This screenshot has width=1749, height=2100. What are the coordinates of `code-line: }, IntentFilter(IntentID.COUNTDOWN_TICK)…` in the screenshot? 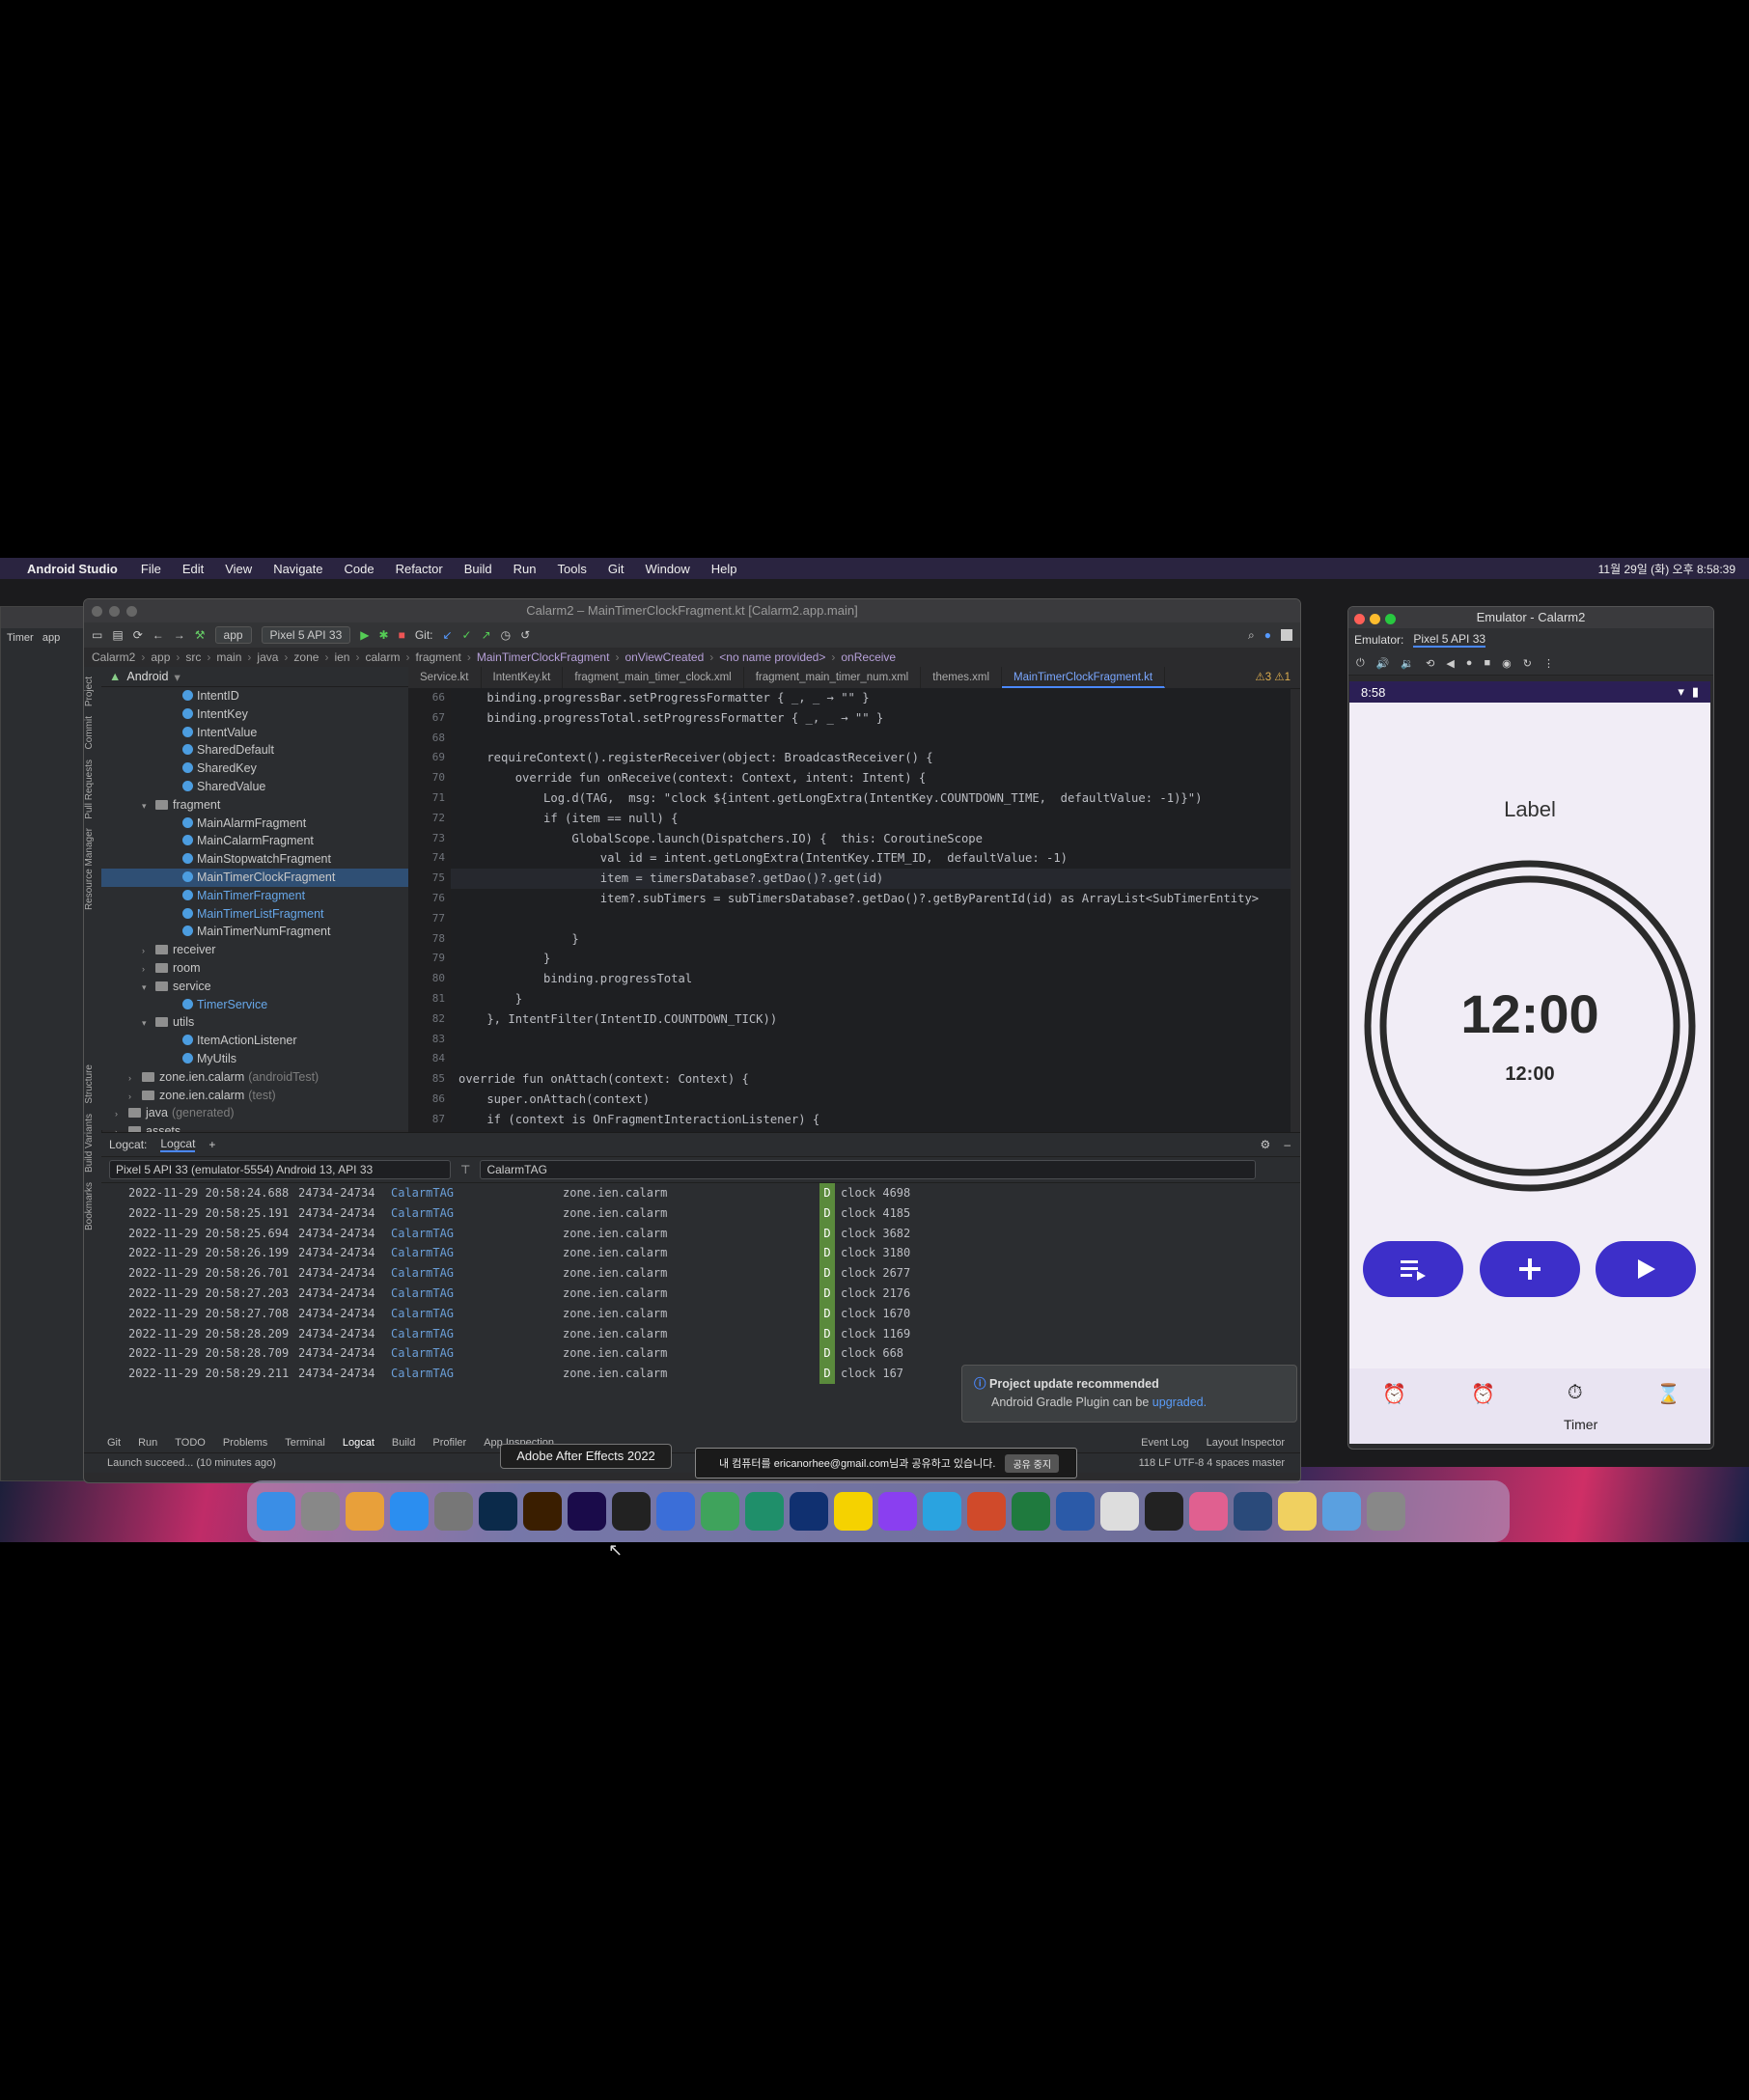 It's located at (871, 1019).